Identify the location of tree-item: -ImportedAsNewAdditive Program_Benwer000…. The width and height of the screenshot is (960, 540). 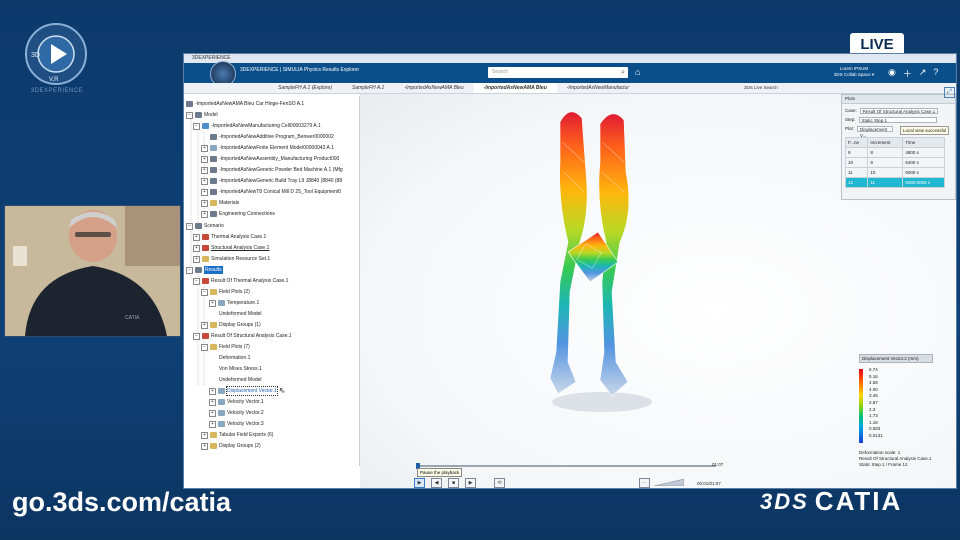
(272, 137).